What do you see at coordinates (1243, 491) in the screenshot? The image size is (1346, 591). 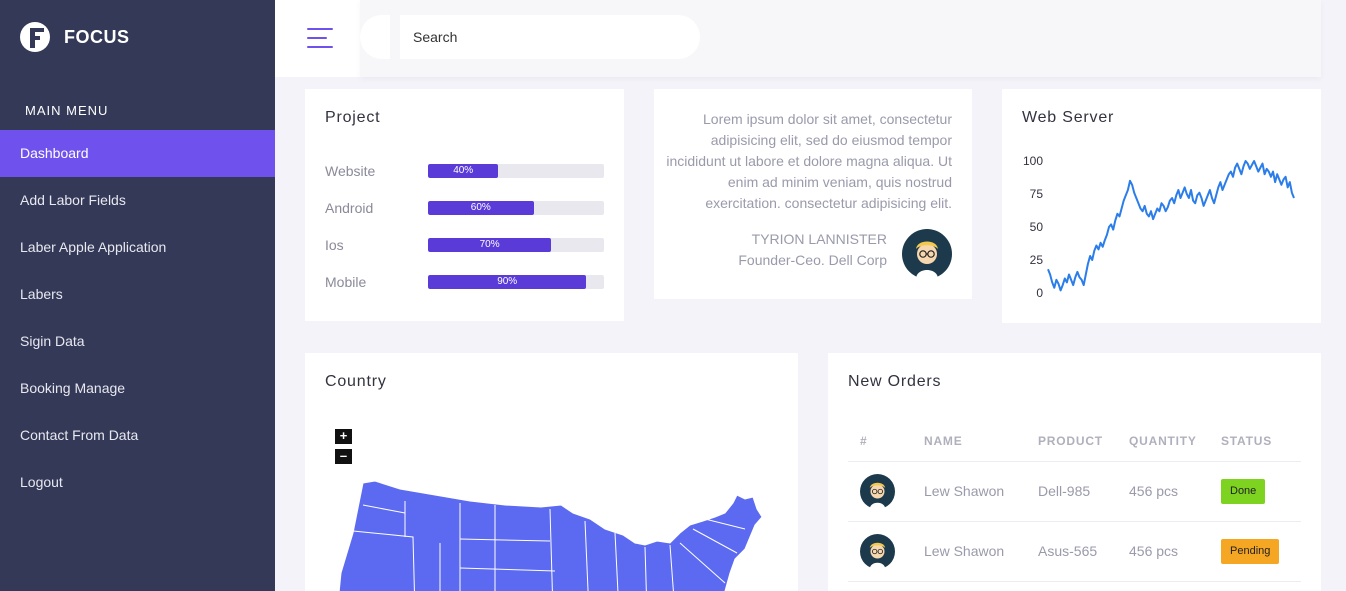 I see `status-badge: Done` at bounding box center [1243, 491].